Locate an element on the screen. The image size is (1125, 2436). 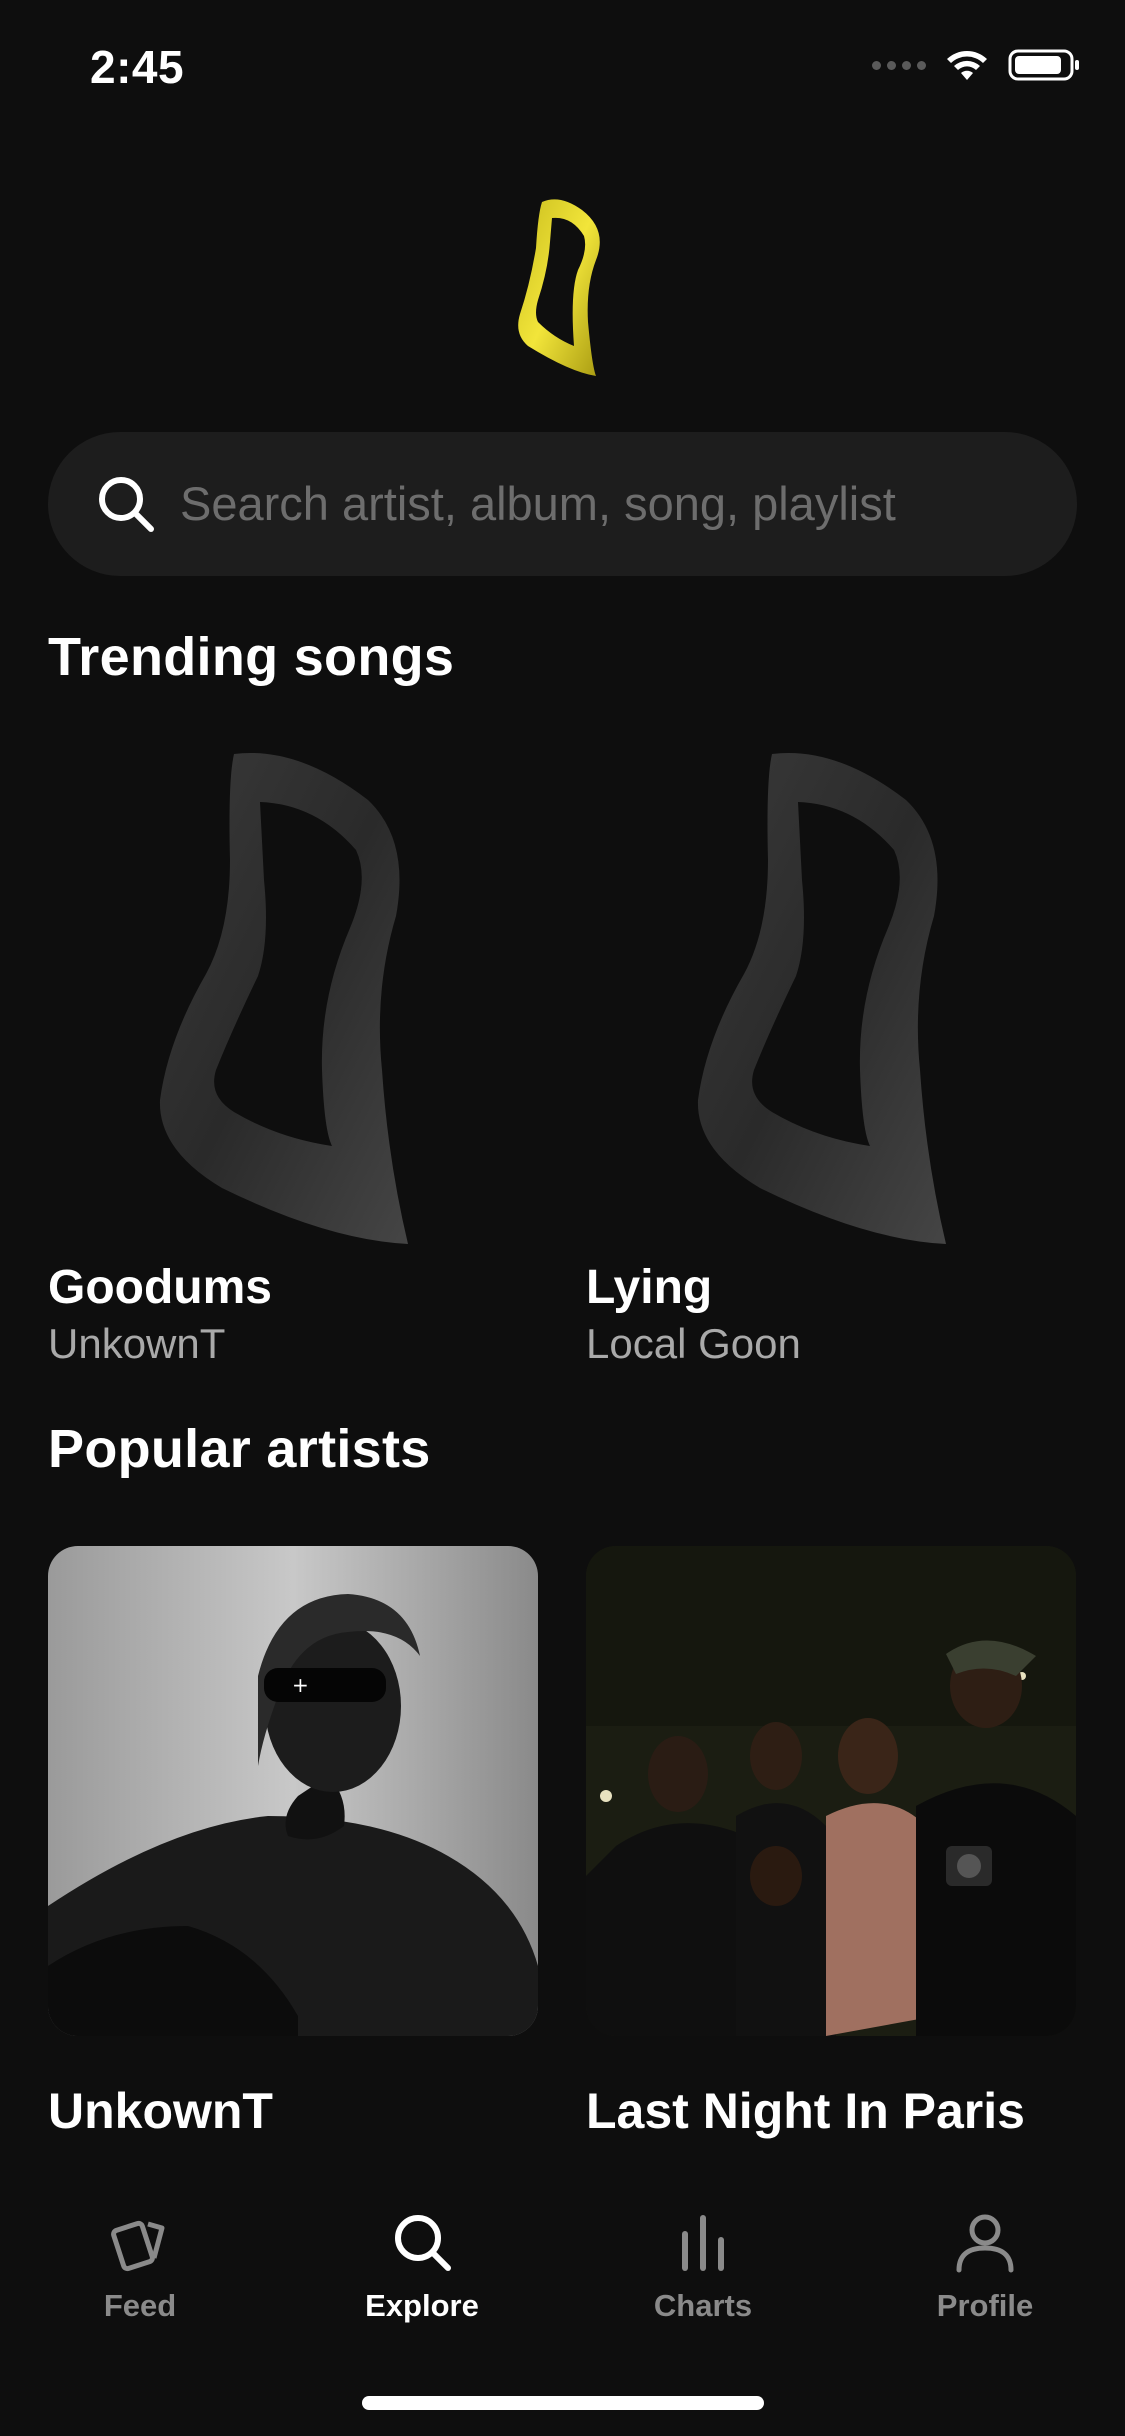
artist-name: Last Night In Paris is located at coordinates (805, 2111).